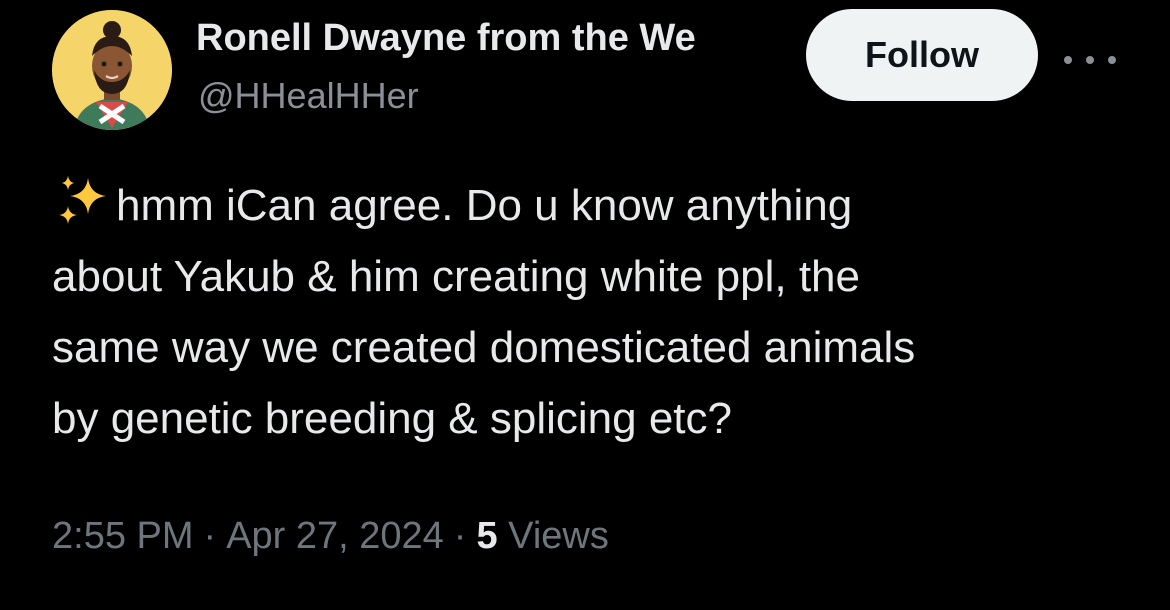 This screenshot has width=1170, height=610. I want to click on more-options-button, so click(1090, 60).